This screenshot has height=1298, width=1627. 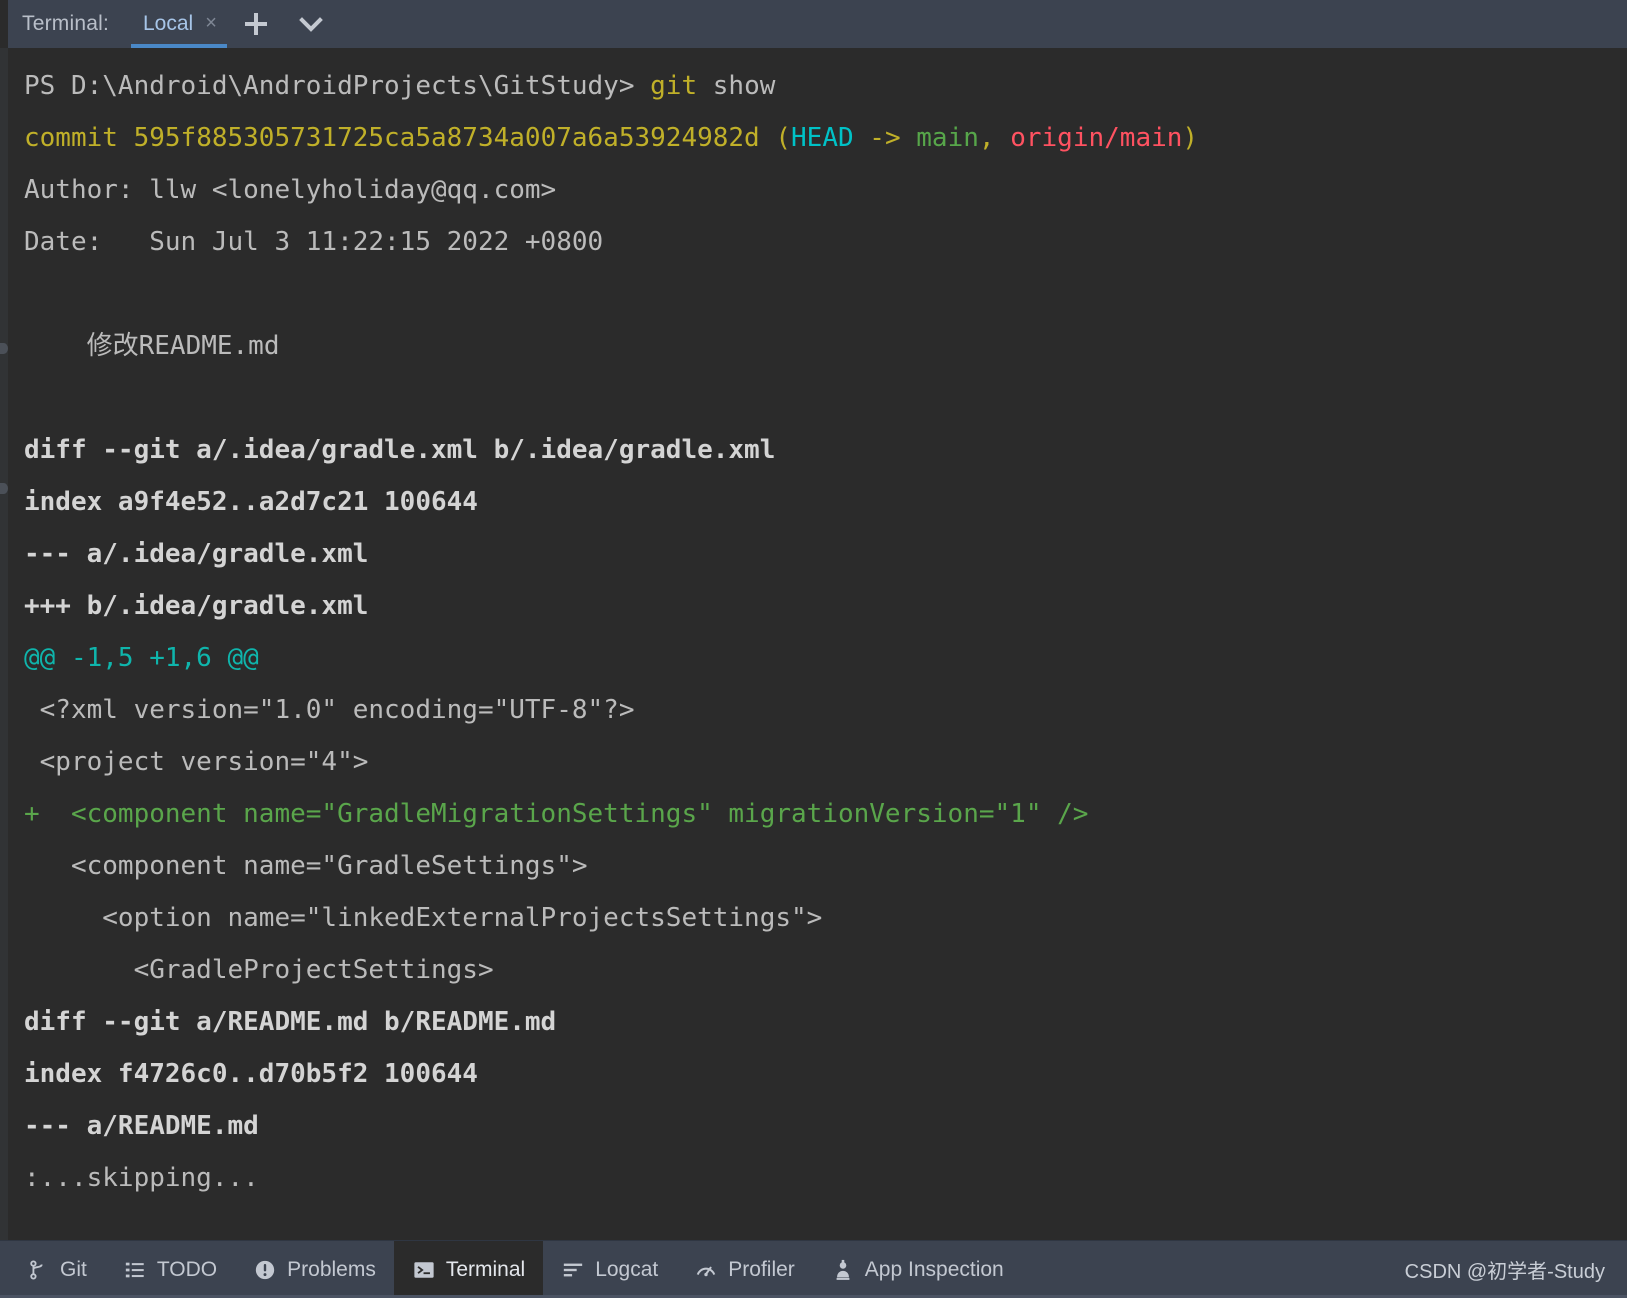 I want to click on terminal-diff-line: <component name="GradleSettings">, so click(x=306, y=866).